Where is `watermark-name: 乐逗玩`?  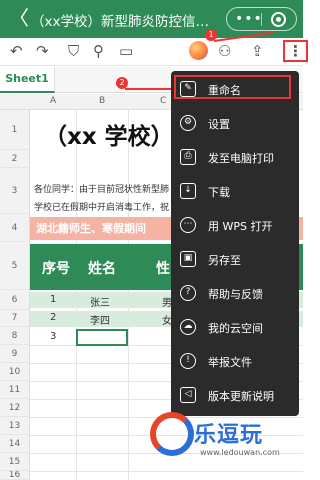
watermark-name: 乐逗玩 is located at coordinates (229, 435).